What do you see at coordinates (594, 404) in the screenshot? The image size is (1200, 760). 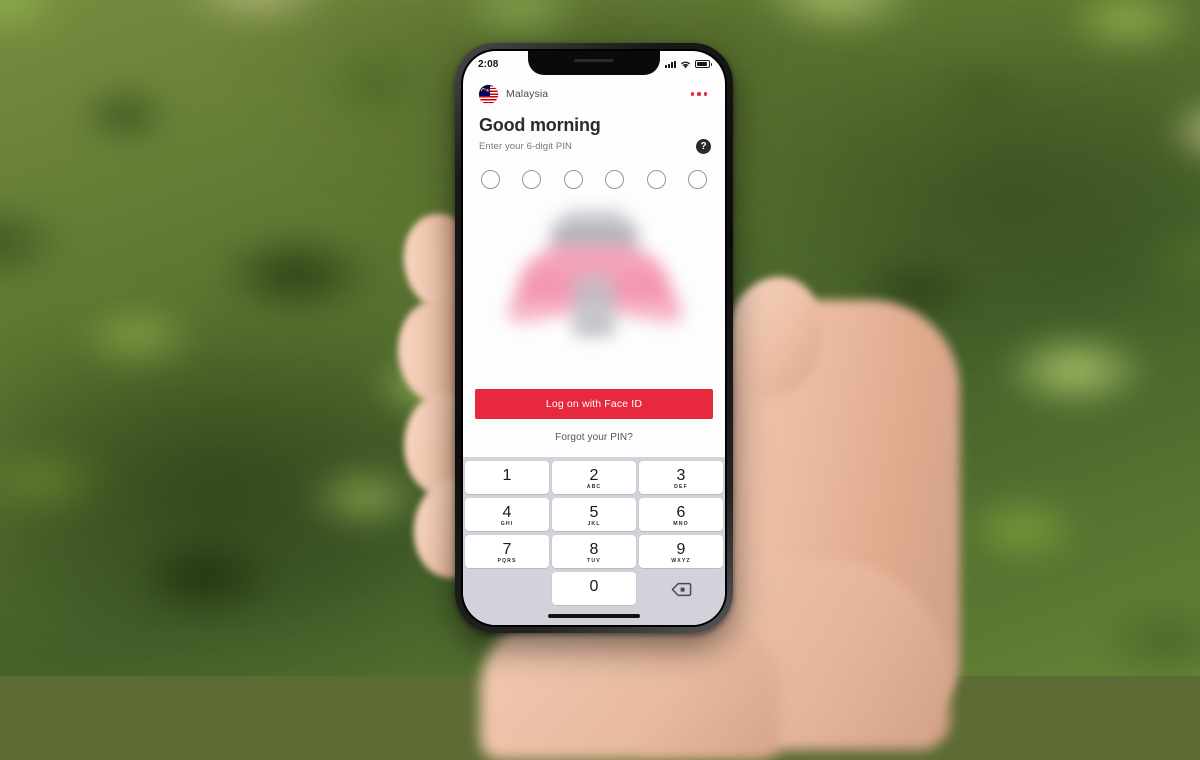 I see `log-on-with-face-id-button: Log on with Face ID` at bounding box center [594, 404].